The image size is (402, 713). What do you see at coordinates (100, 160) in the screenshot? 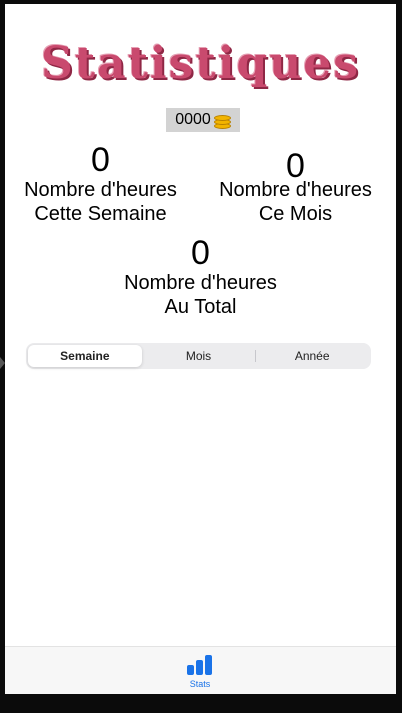
I see `stat-week-value: 0` at bounding box center [100, 160].